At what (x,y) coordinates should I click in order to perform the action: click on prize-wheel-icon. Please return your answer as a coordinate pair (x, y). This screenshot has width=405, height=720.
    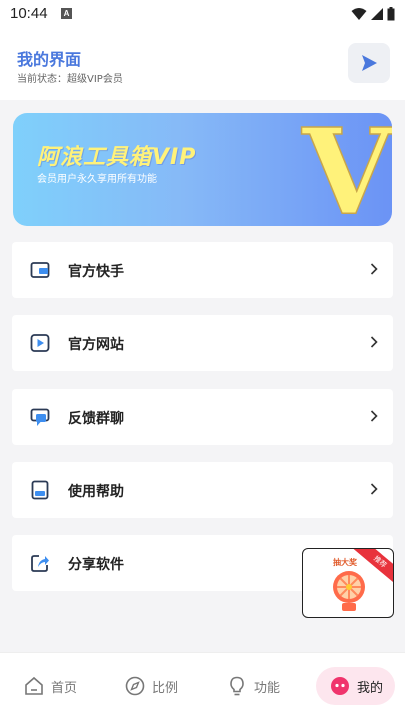
    Looking at the image, I should click on (349, 591).